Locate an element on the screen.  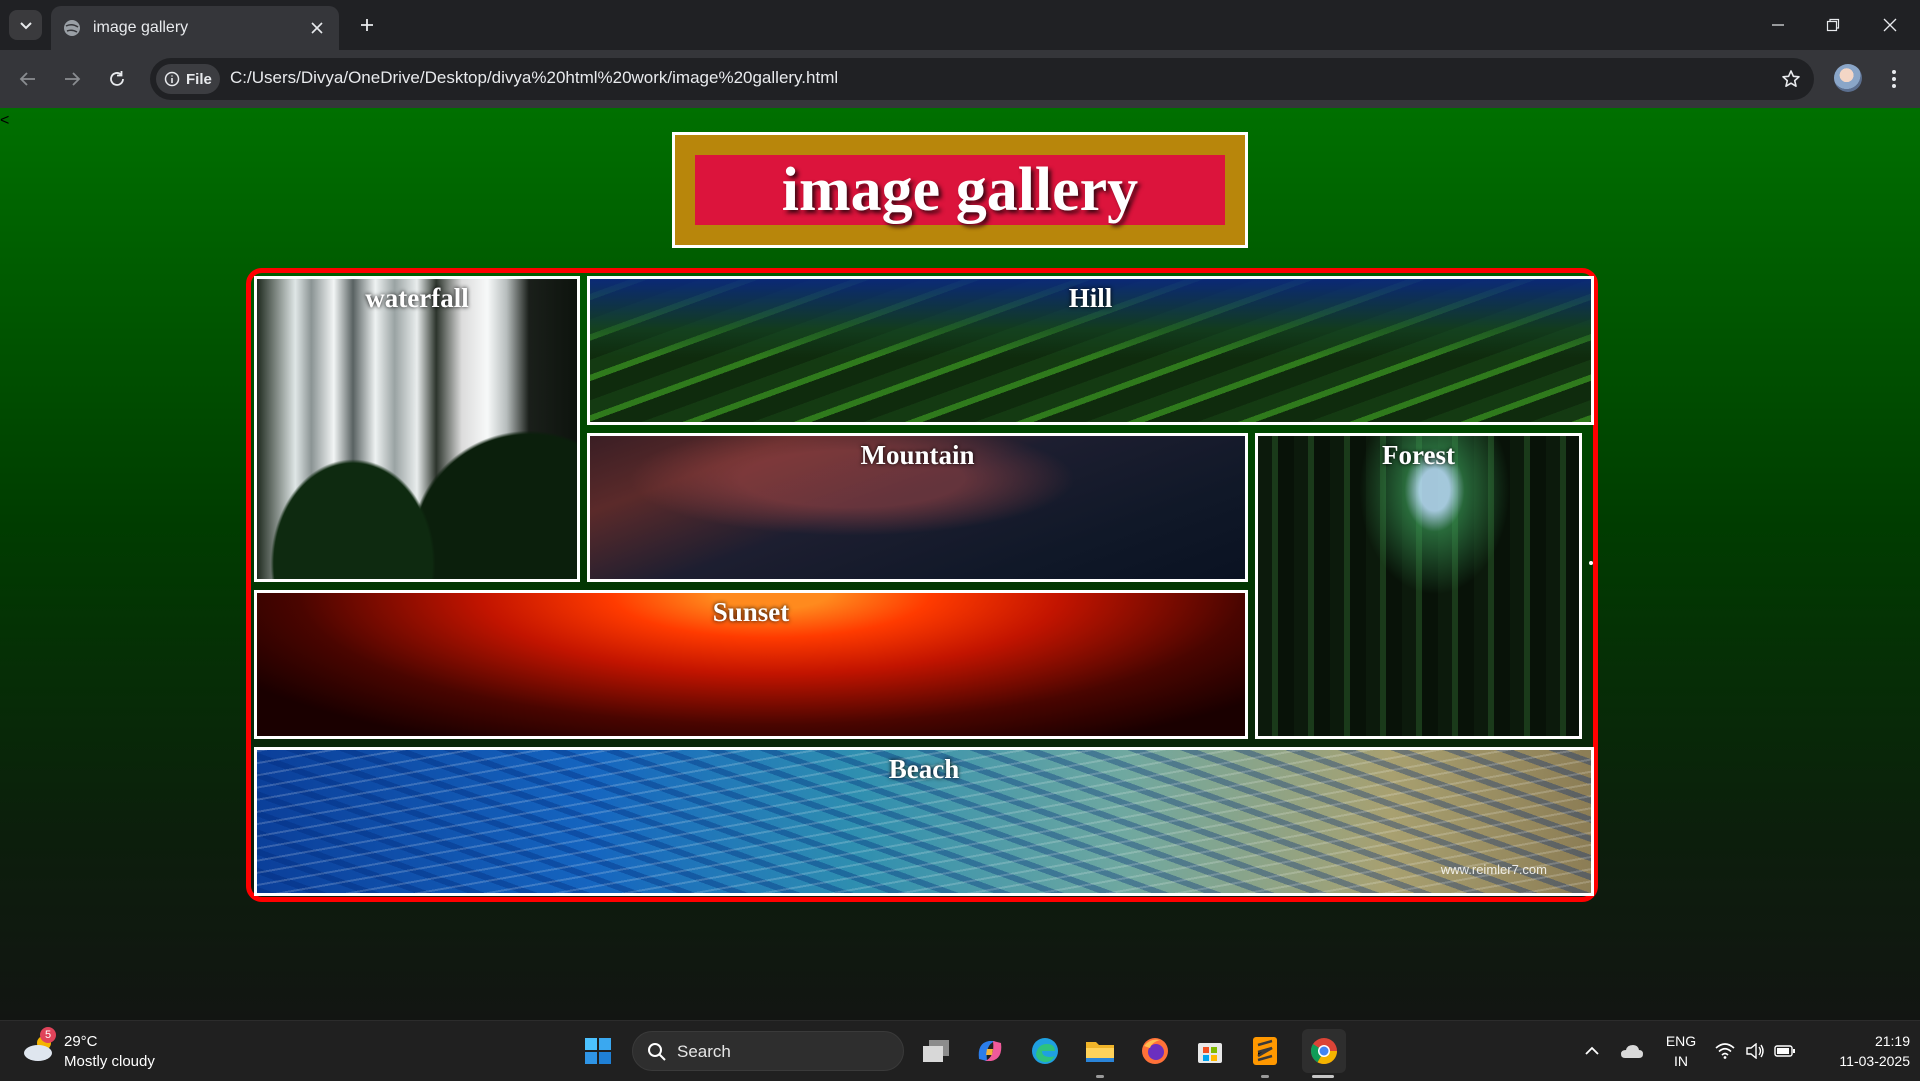
page-heading: image gallery is located at coordinates (960, 189).